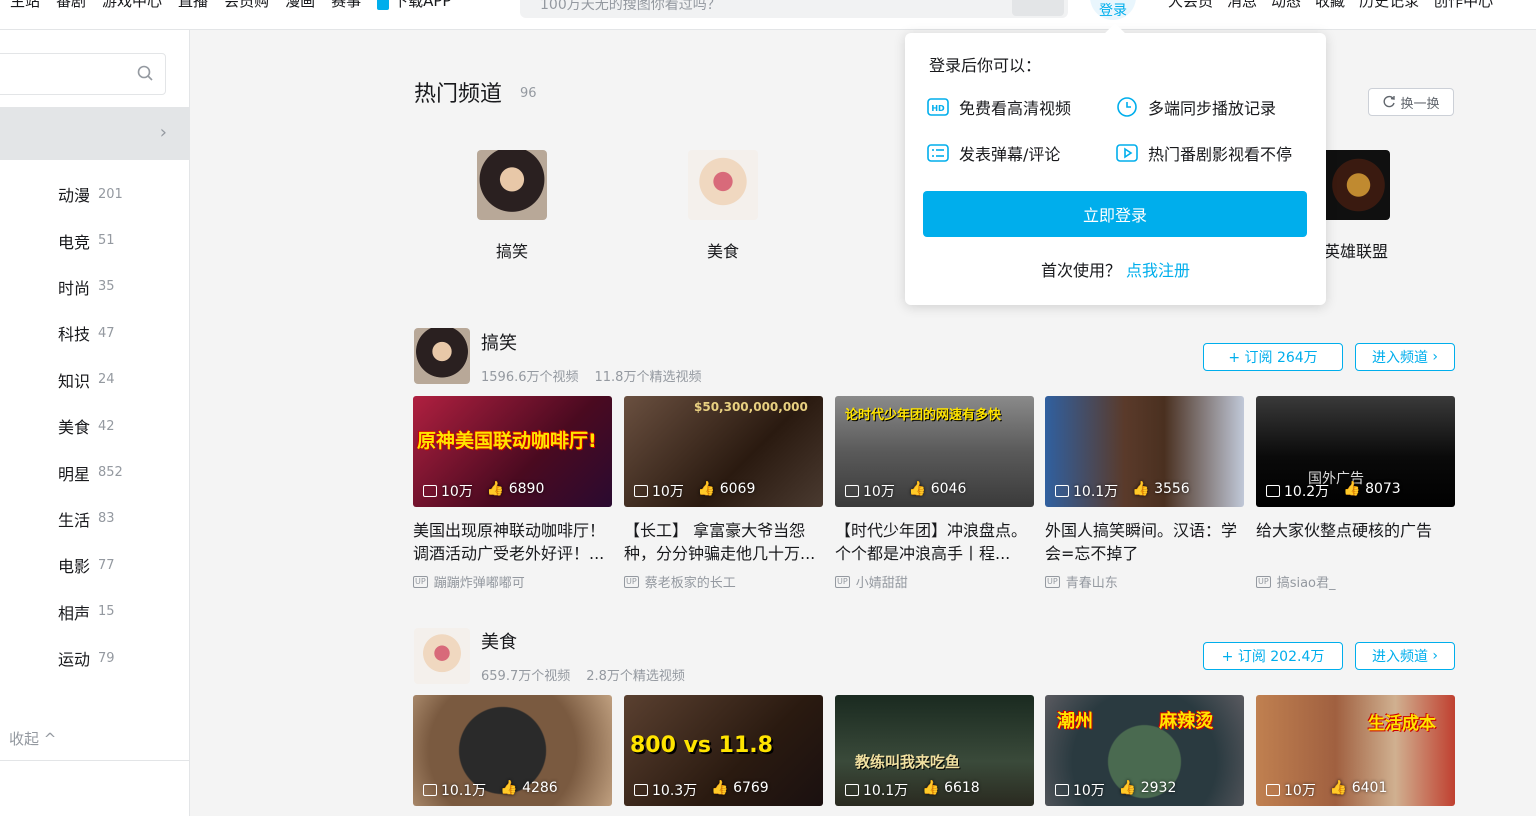 The height and width of the screenshot is (816, 1536). I want to click on cover-text: 论时代少年团的网速有多快, so click(923, 415).